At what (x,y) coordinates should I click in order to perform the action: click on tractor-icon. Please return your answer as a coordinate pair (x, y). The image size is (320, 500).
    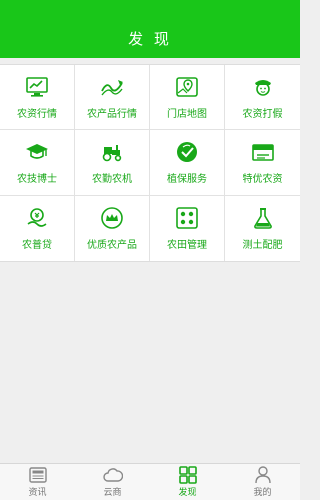
    Looking at the image, I should click on (112, 152).